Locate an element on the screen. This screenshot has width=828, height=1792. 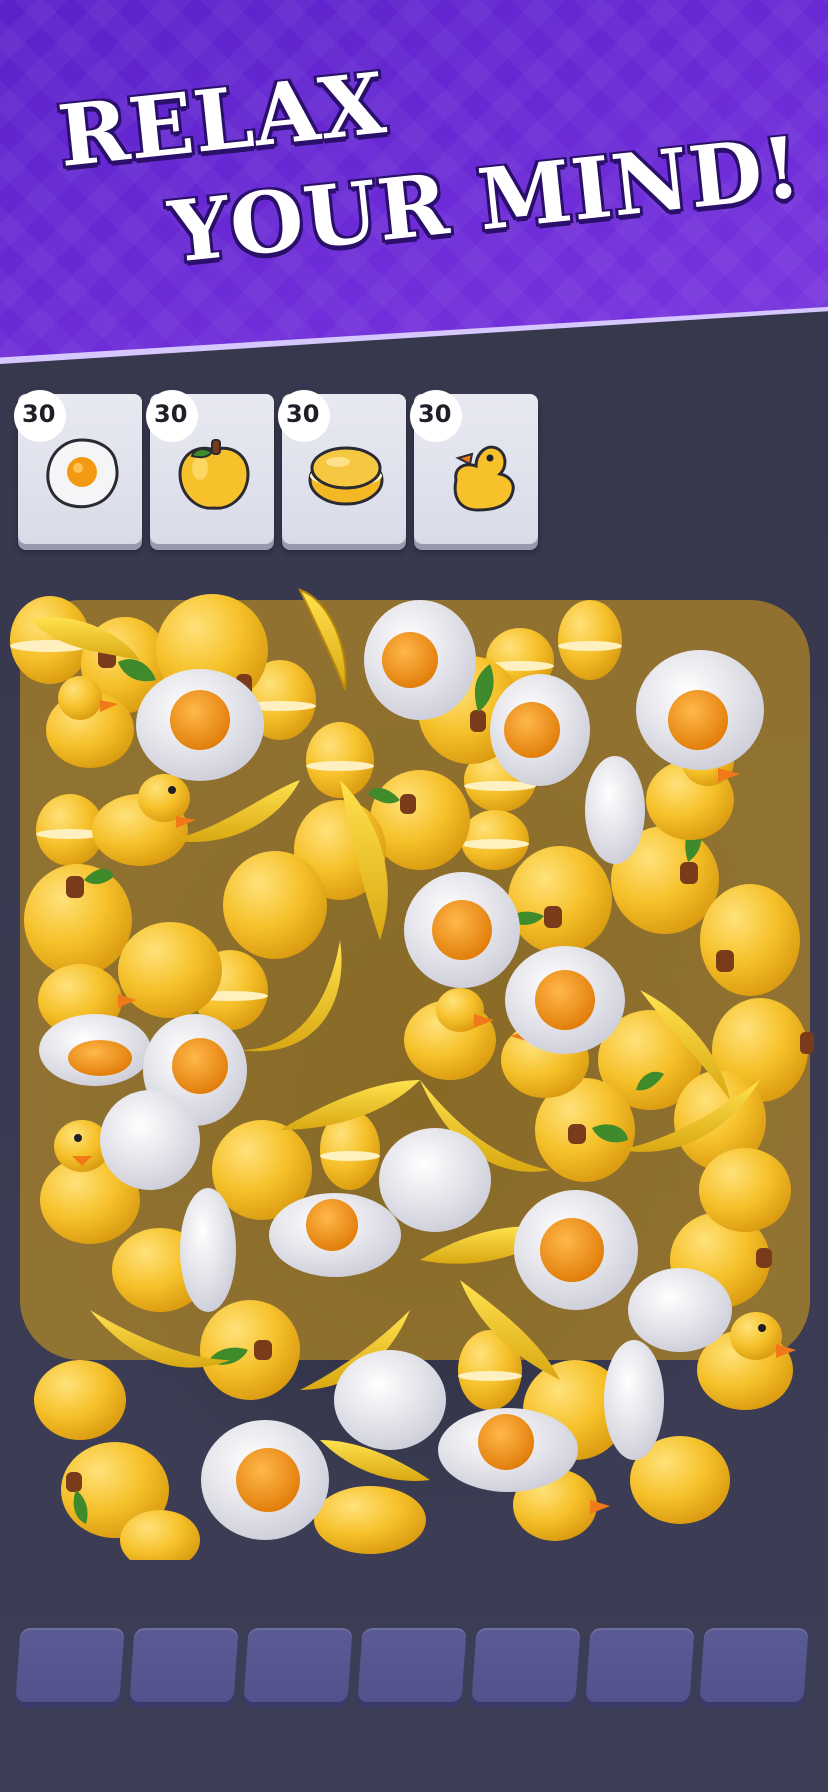
goal-card-macaron: 30 is located at coordinates (342, 467).